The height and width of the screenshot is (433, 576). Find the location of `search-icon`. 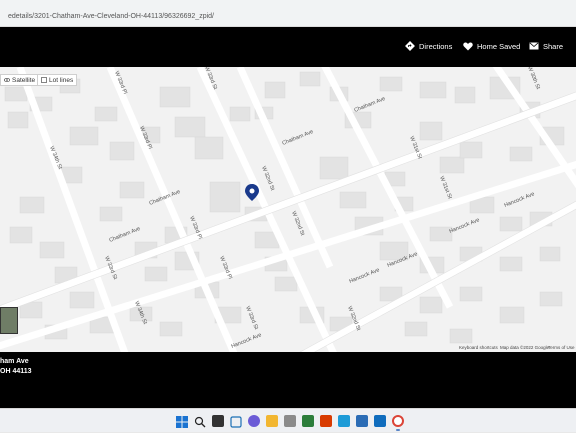

search-icon is located at coordinates (200, 422).